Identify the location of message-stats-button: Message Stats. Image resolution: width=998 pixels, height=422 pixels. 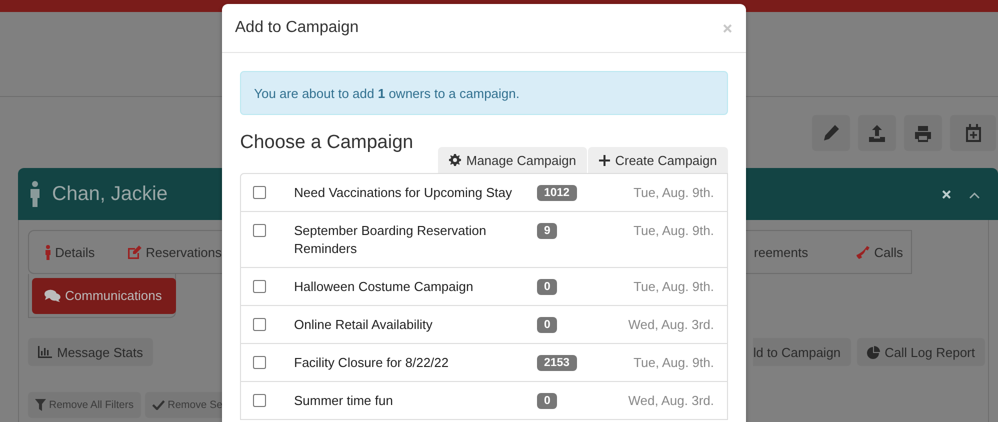
(90, 352).